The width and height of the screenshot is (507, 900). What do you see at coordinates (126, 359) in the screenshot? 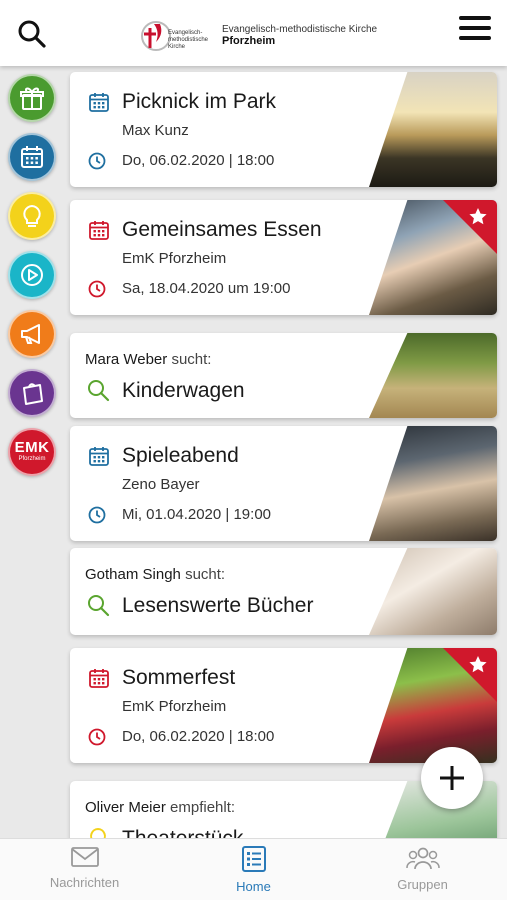
I see `author-name: Mara Weber` at bounding box center [126, 359].